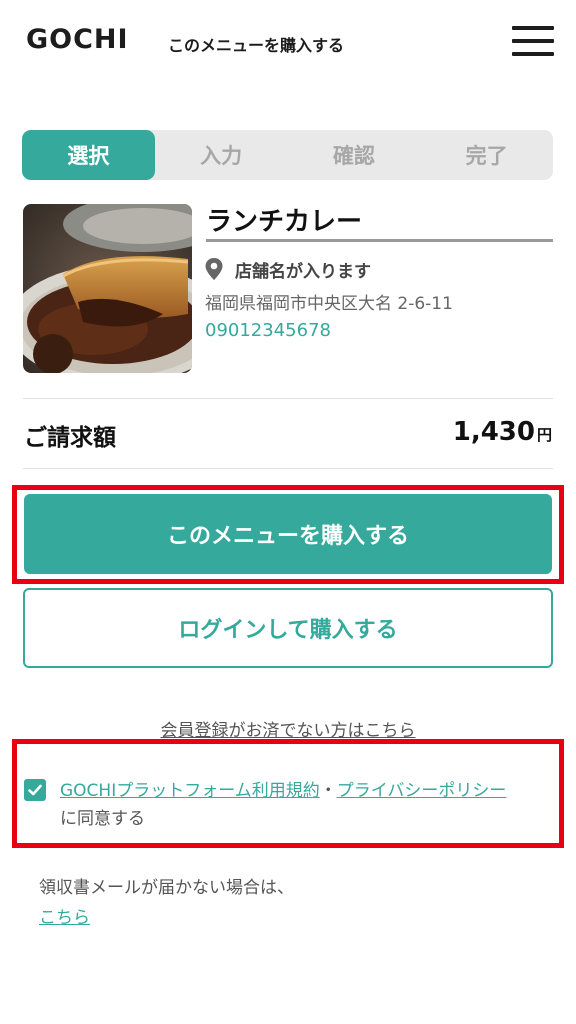 The image size is (576, 1024). Describe the element at coordinates (190, 791) in the screenshot. I see `terms-link: GOCHIプラットフォーム利用規約` at that location.